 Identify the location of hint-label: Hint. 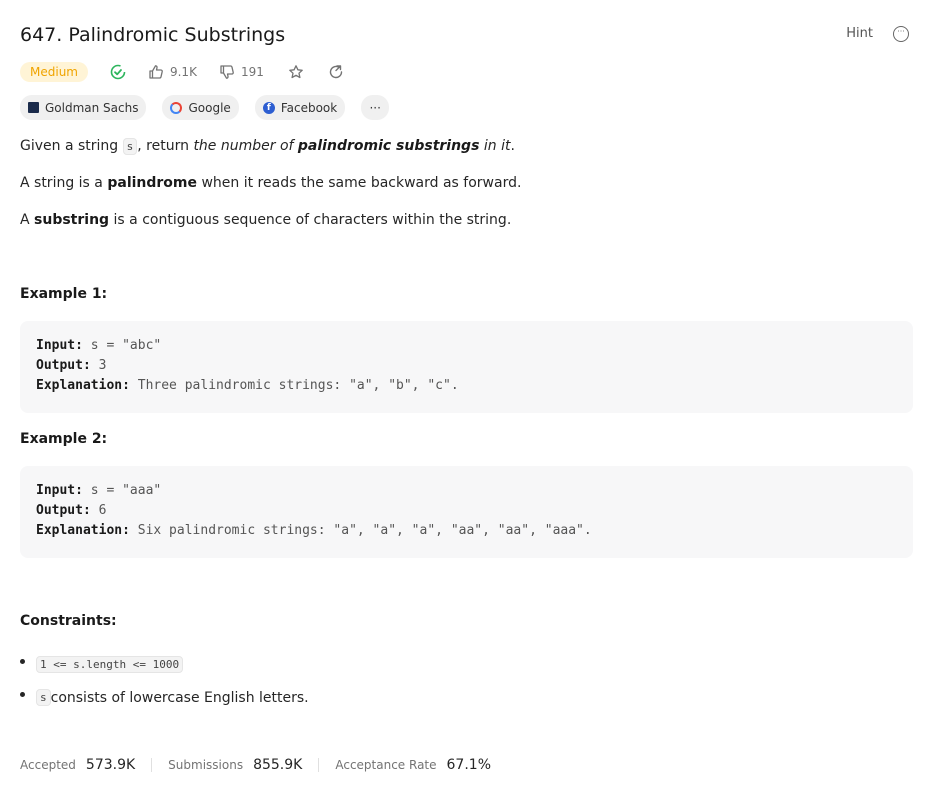
(859, 33).